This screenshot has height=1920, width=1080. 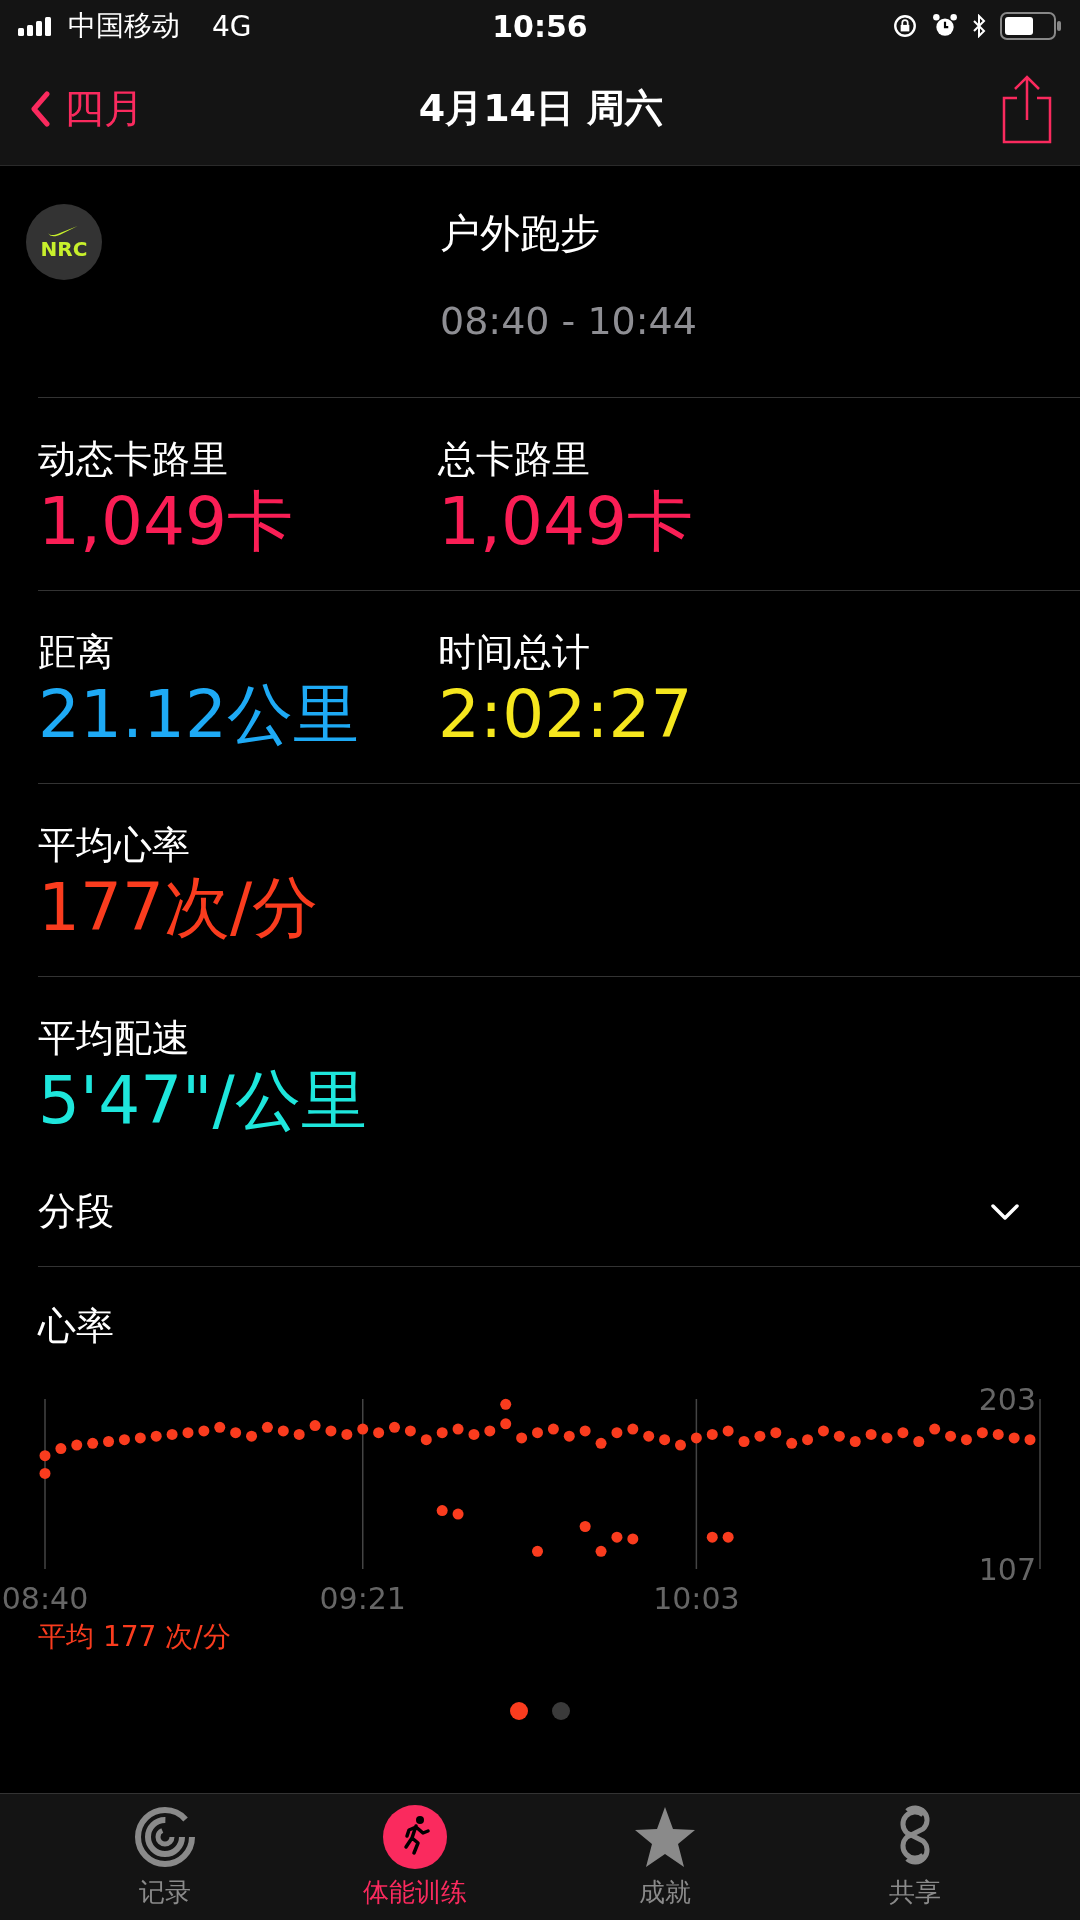 What do you see at coordinates (566, 715) in the screenshot?
I see `metric-value: 2:02:27` at bounding box center [566, 715].